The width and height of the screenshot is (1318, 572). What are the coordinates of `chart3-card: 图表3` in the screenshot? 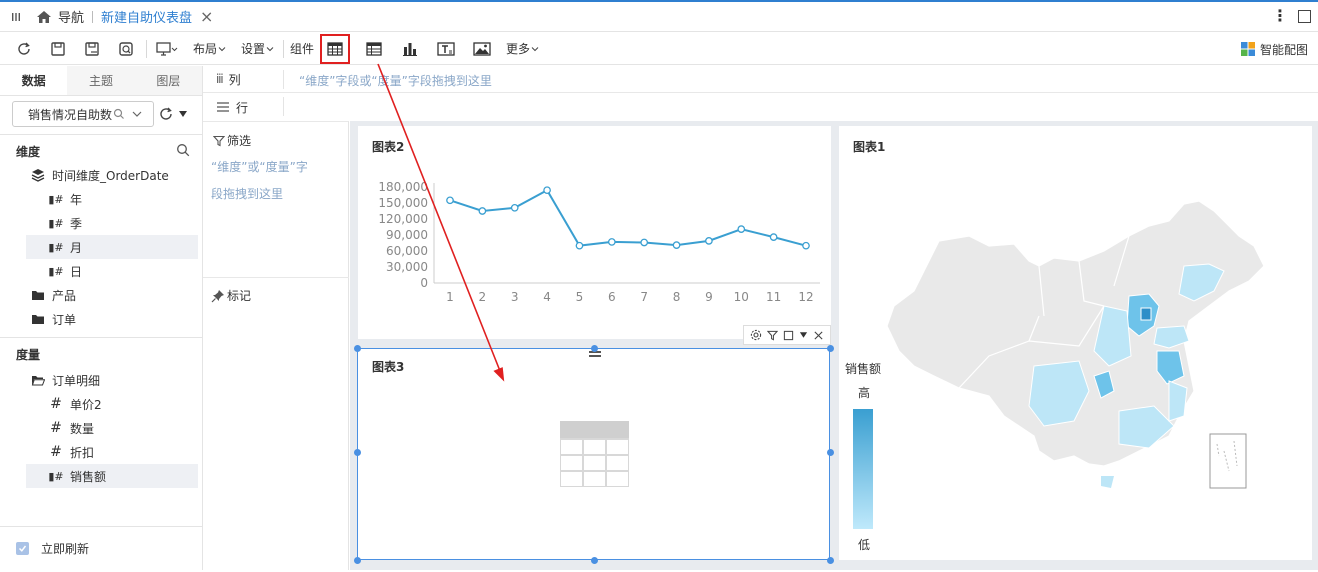 It's located at (593, 454).